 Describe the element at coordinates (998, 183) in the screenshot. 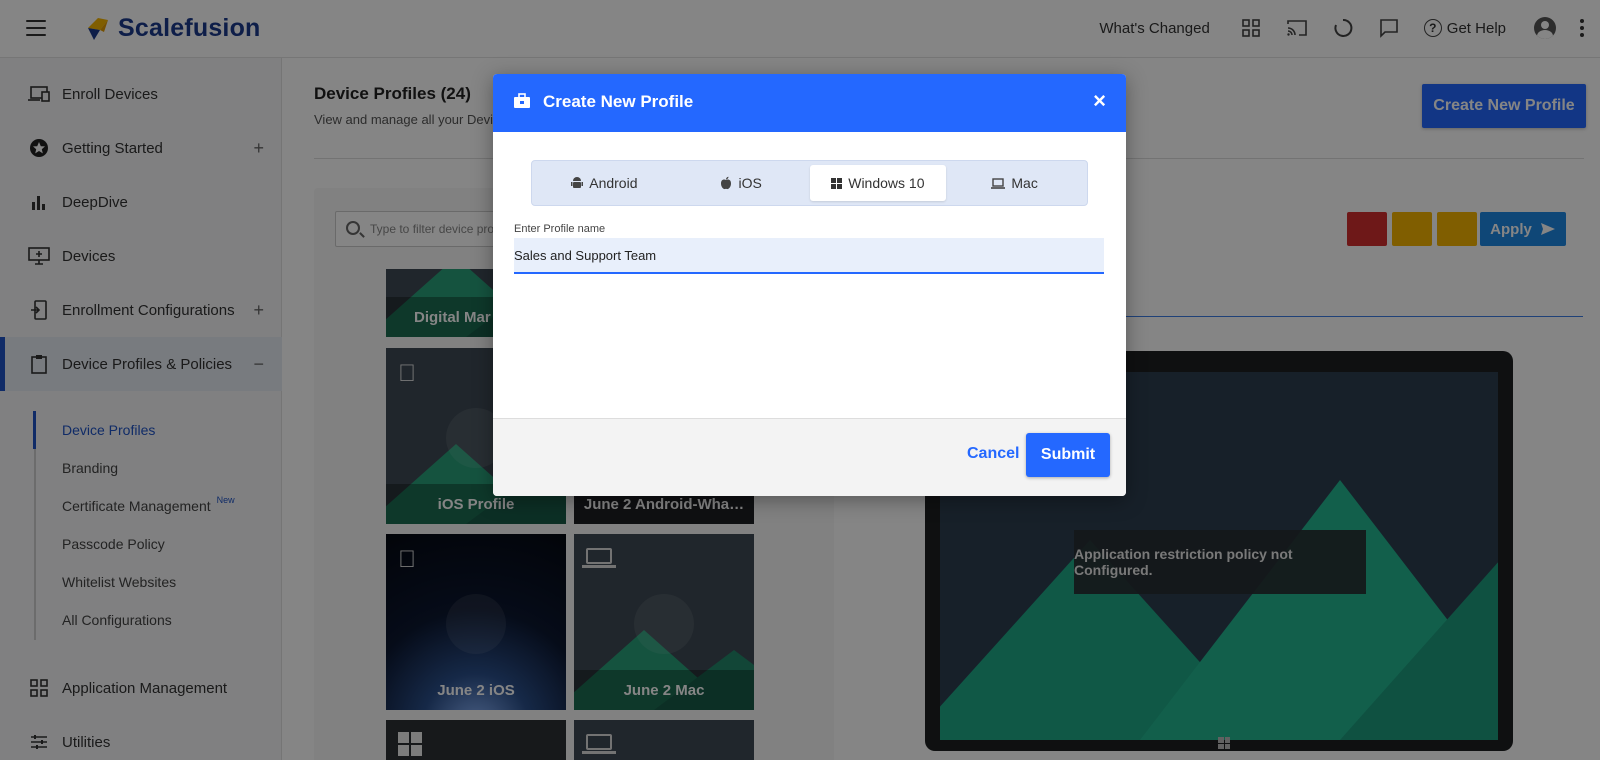

I see `laptop-icon` at that location.